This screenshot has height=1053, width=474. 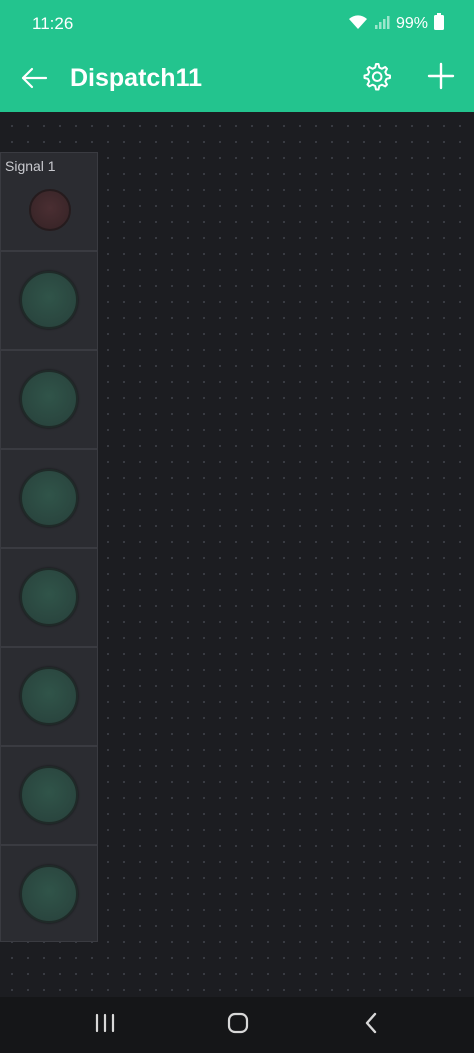 I want to click on home-icon, so click(x=238, y=1025).